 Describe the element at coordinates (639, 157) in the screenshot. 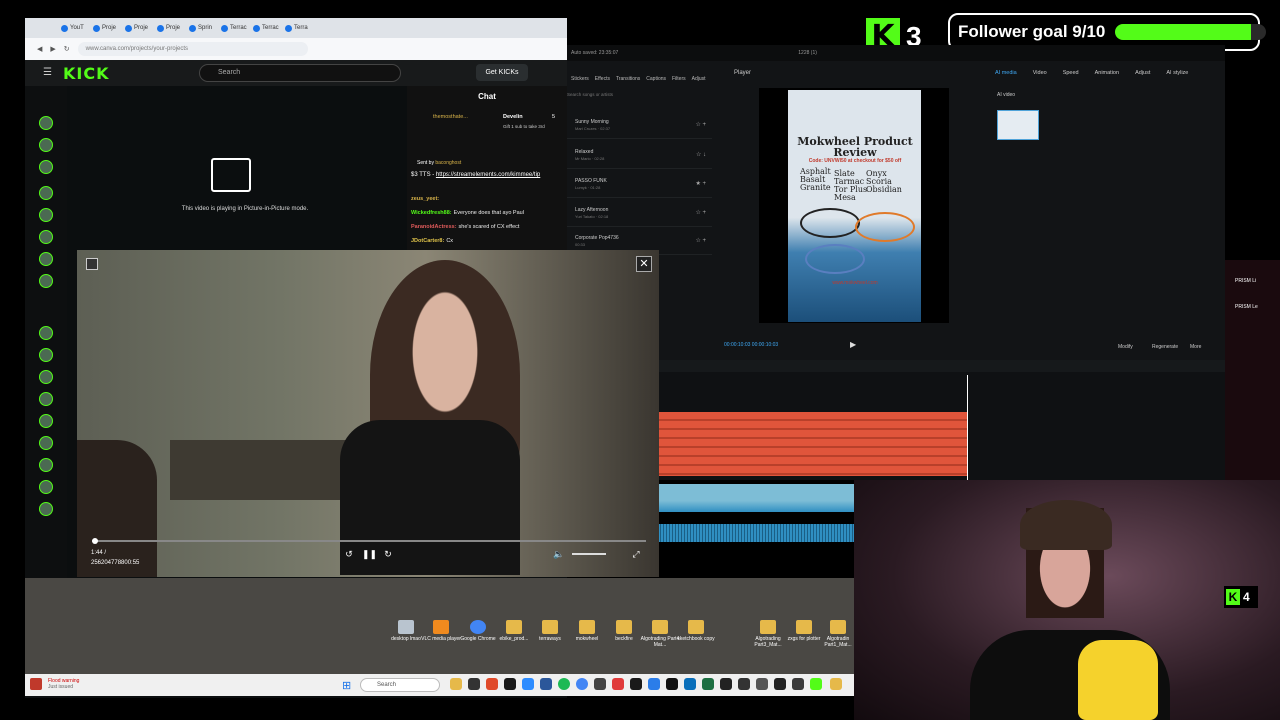

I see `music-item: Relaxed Mr Mario · 02:28 ☆ ↓` at that location.